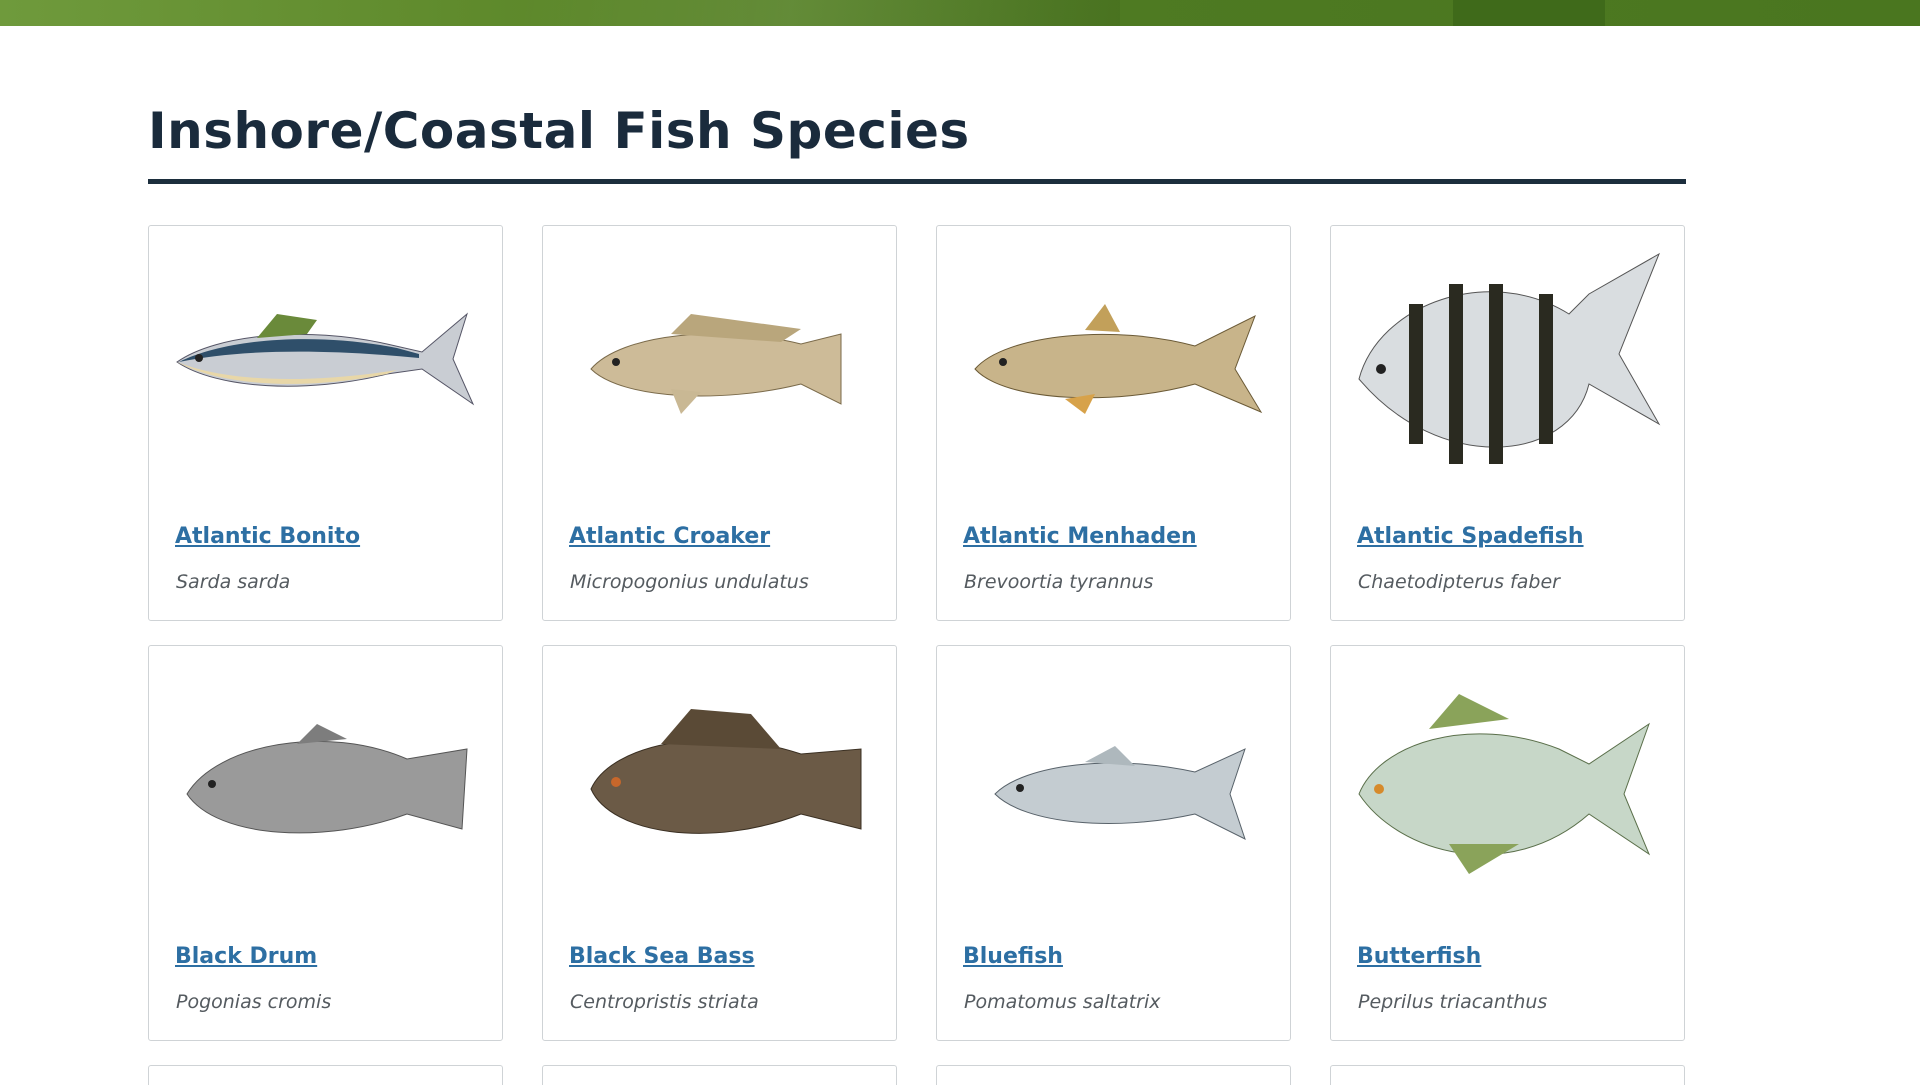  I want to click on species-card: Black Sea Bass Centropristis striata, so click(719, 843).